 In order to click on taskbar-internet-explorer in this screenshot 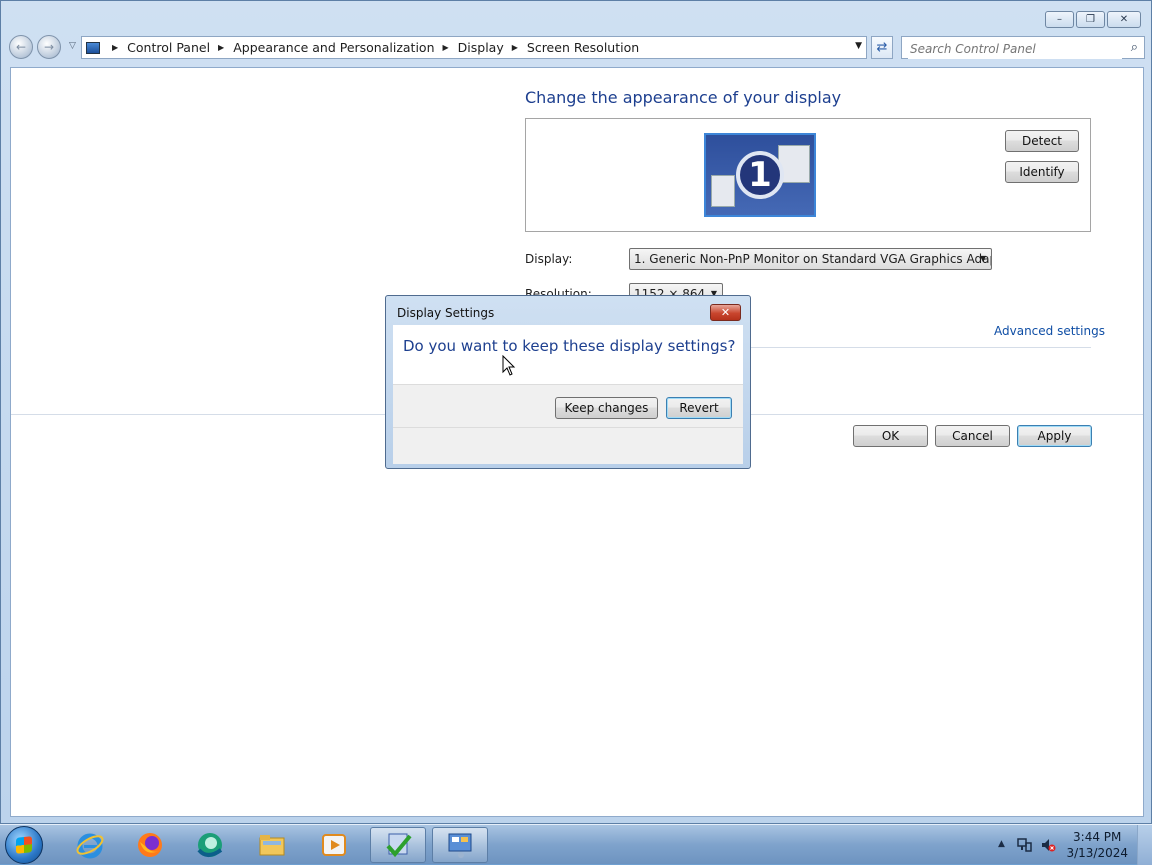, I will do `click(90, 845)`.